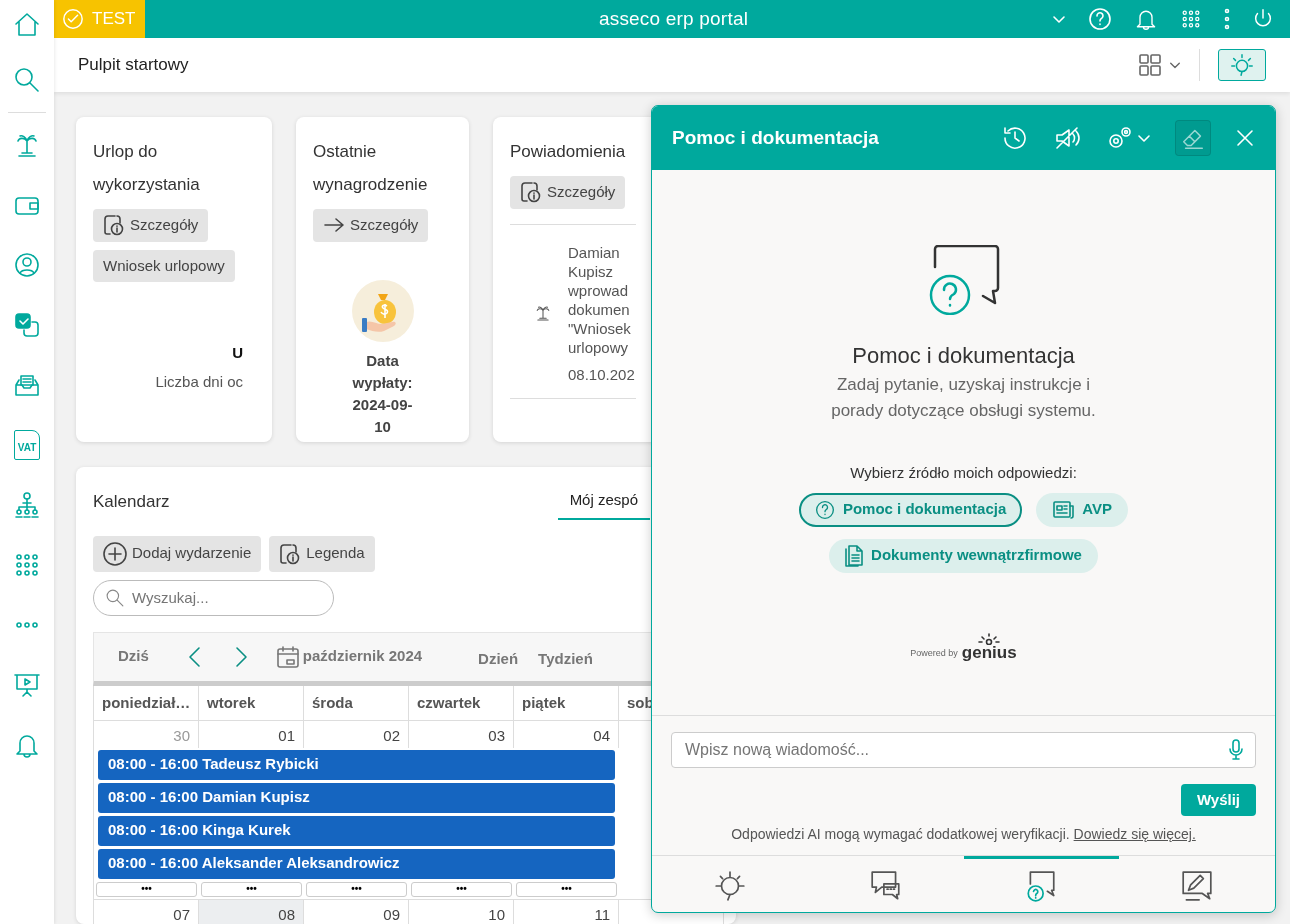 The width and height of the screenshot is (1290, 924). What do you see at coordinates (27, 505) in the screenshot?
I see `org-chart-icon` at bounding box center [27, 505].